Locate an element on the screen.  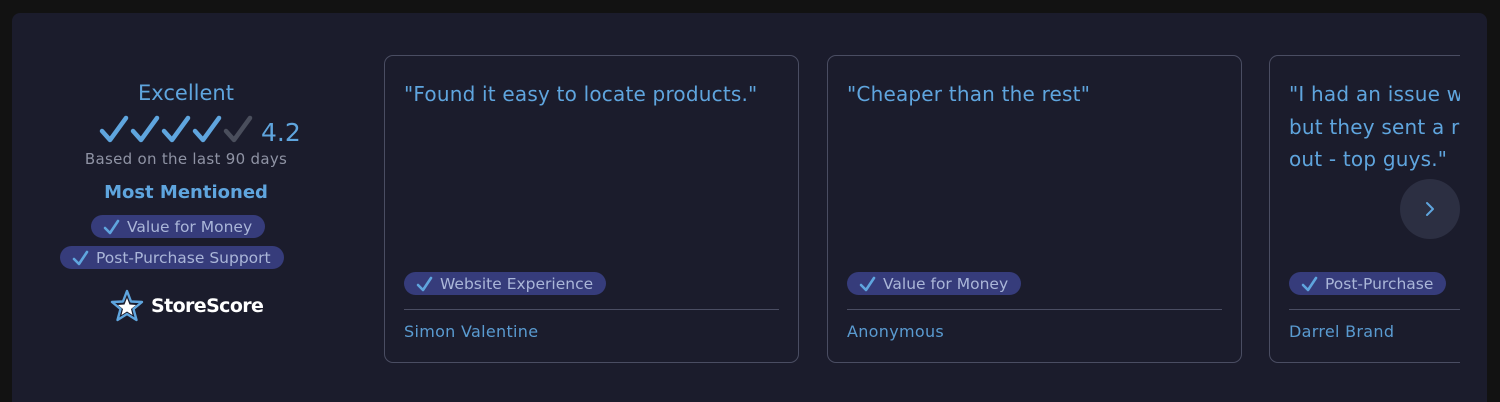
rating-score: 4.2 is located at coordinates (281, 132).